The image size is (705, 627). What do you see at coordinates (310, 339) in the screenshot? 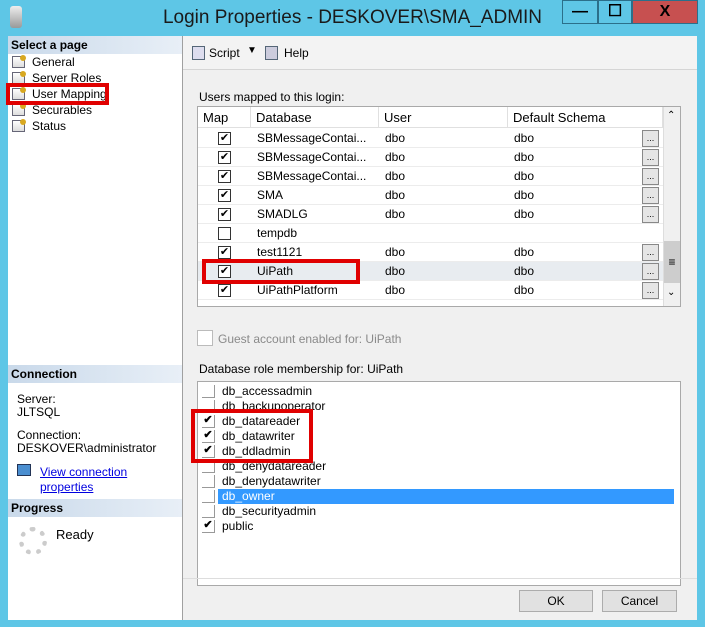
I see `guest-account-label: Guest account enabled for: UiPath` at bounding box center [310, 339].